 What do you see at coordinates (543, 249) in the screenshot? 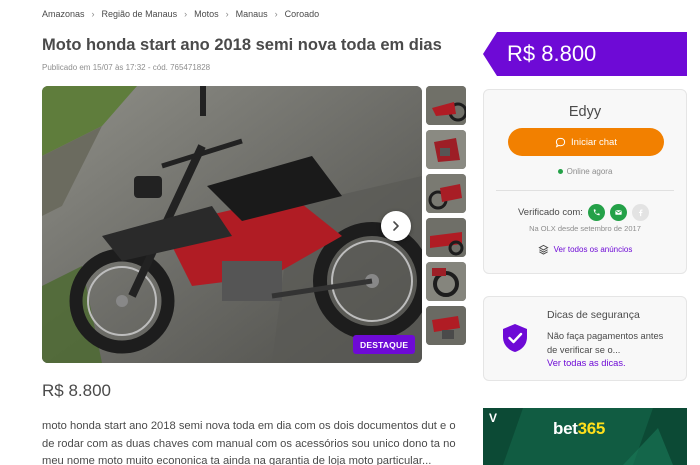
I see `layers-icon` at bounding box center [543, 249].